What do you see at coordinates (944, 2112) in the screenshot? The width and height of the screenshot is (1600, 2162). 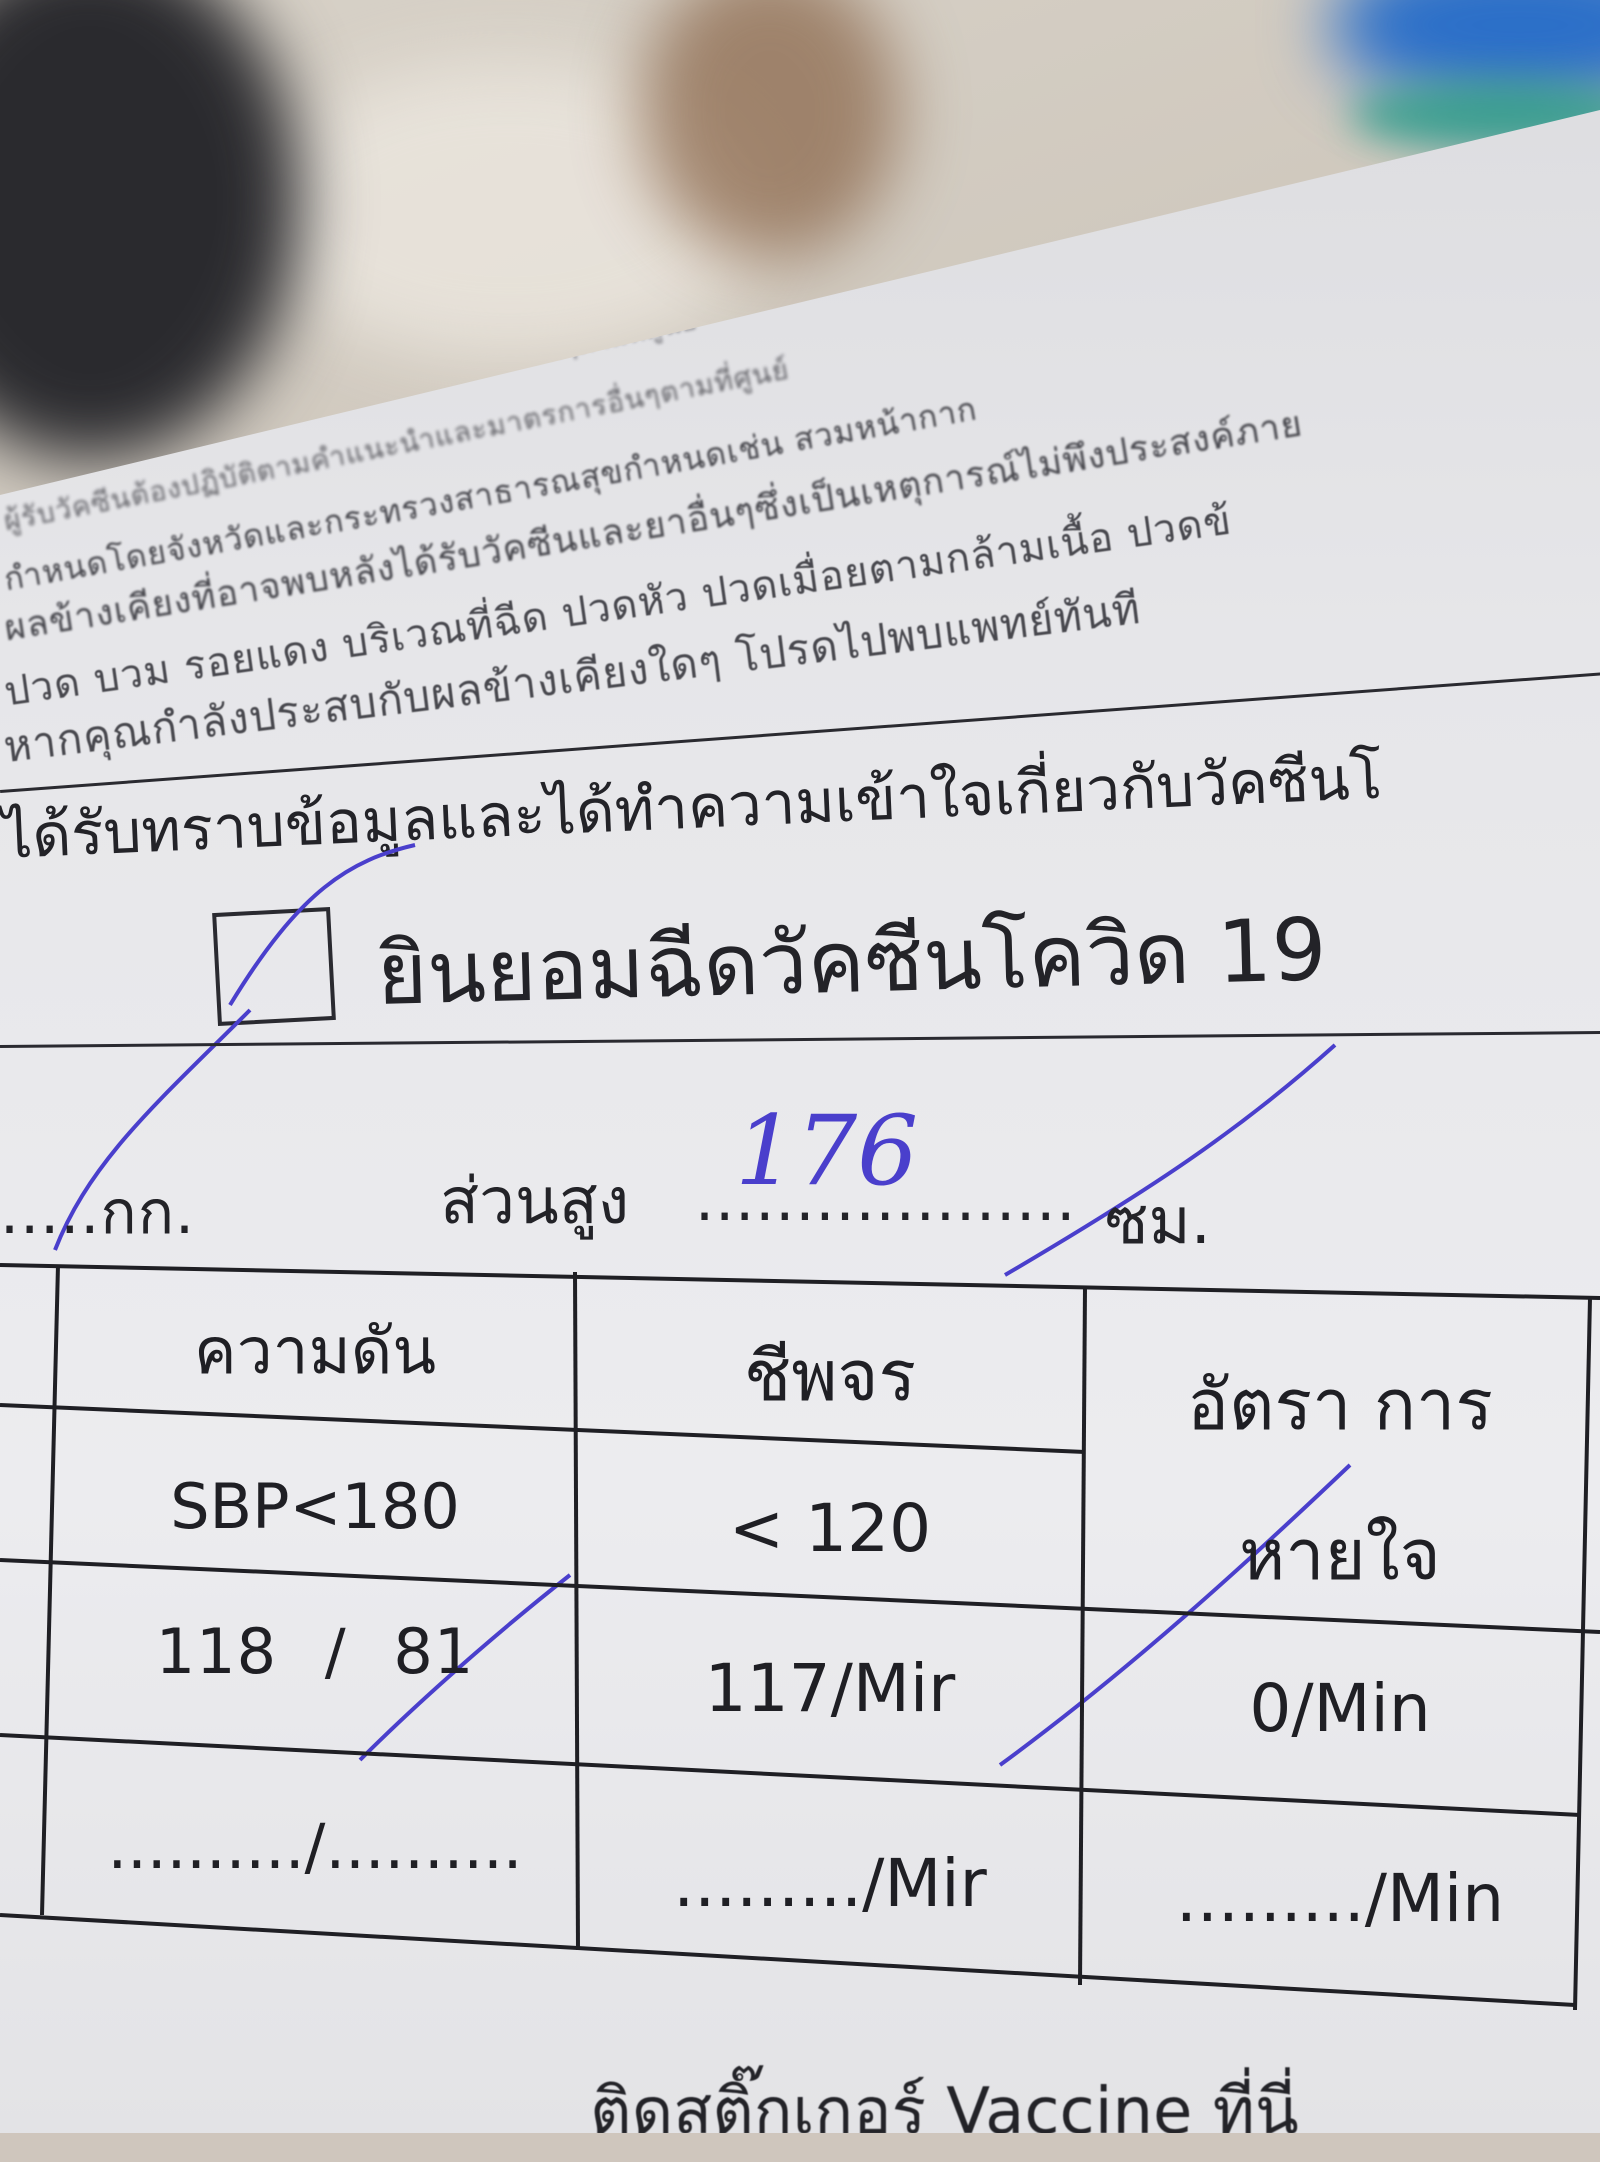 I see `sticker-area-label: ติดสติ๊กเกอร์ Vaccine ที่นี่` at bounding box center [944, 2112].